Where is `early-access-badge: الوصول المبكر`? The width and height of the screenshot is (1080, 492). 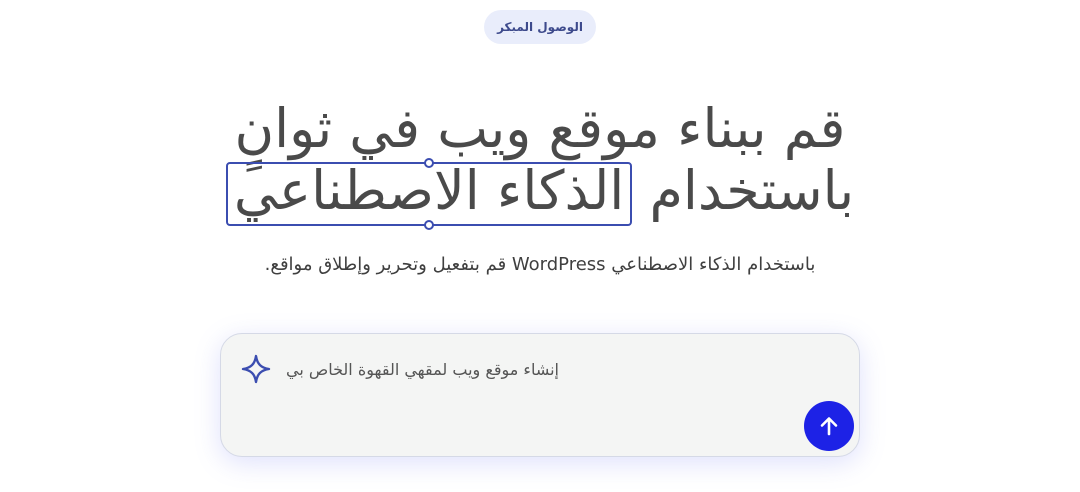 early-access-badge: الوصول المبكر is located at coordinates (540, 27).